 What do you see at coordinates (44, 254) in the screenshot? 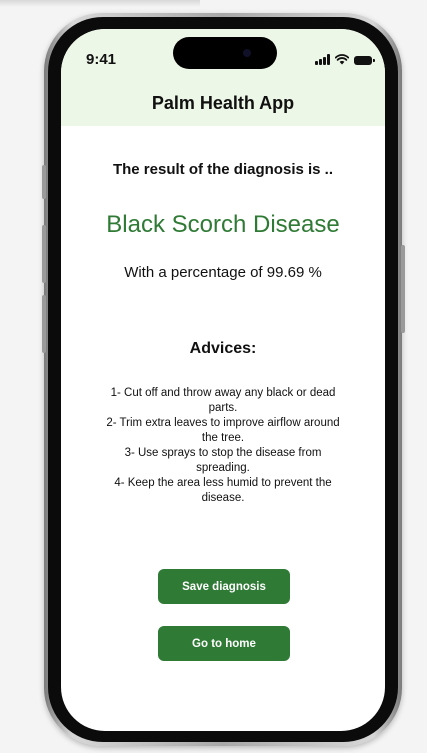
I see `volume-up-button` at bounding box center [44, 254].